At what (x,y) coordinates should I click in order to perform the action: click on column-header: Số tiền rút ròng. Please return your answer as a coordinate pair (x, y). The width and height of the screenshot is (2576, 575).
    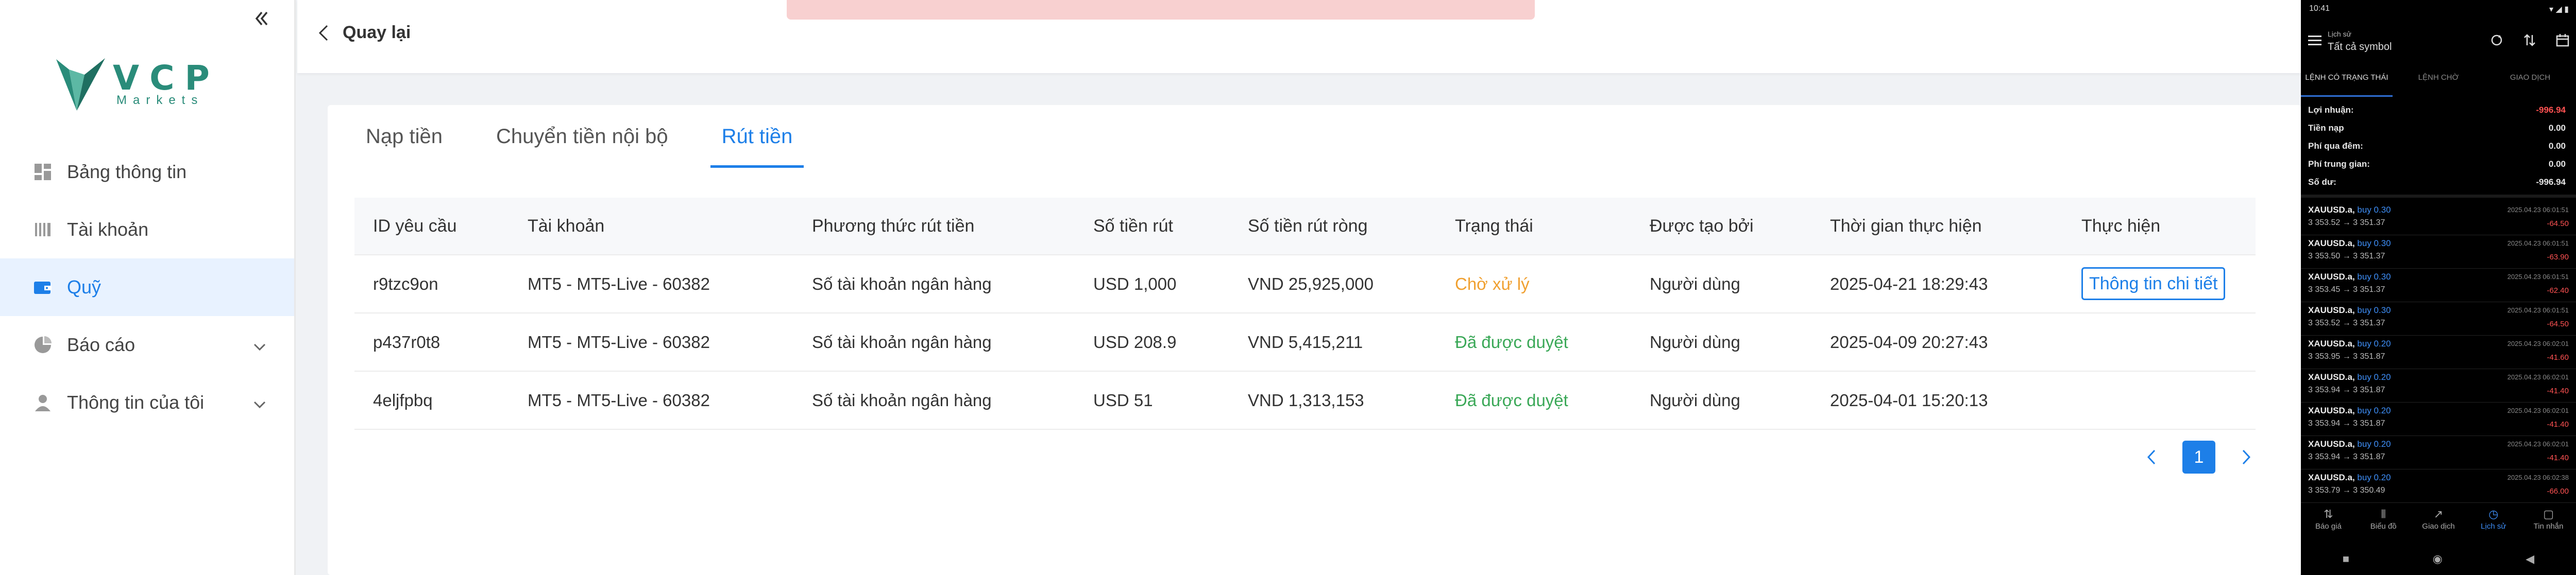
    Looking at the image, I should click on (1308, 226).